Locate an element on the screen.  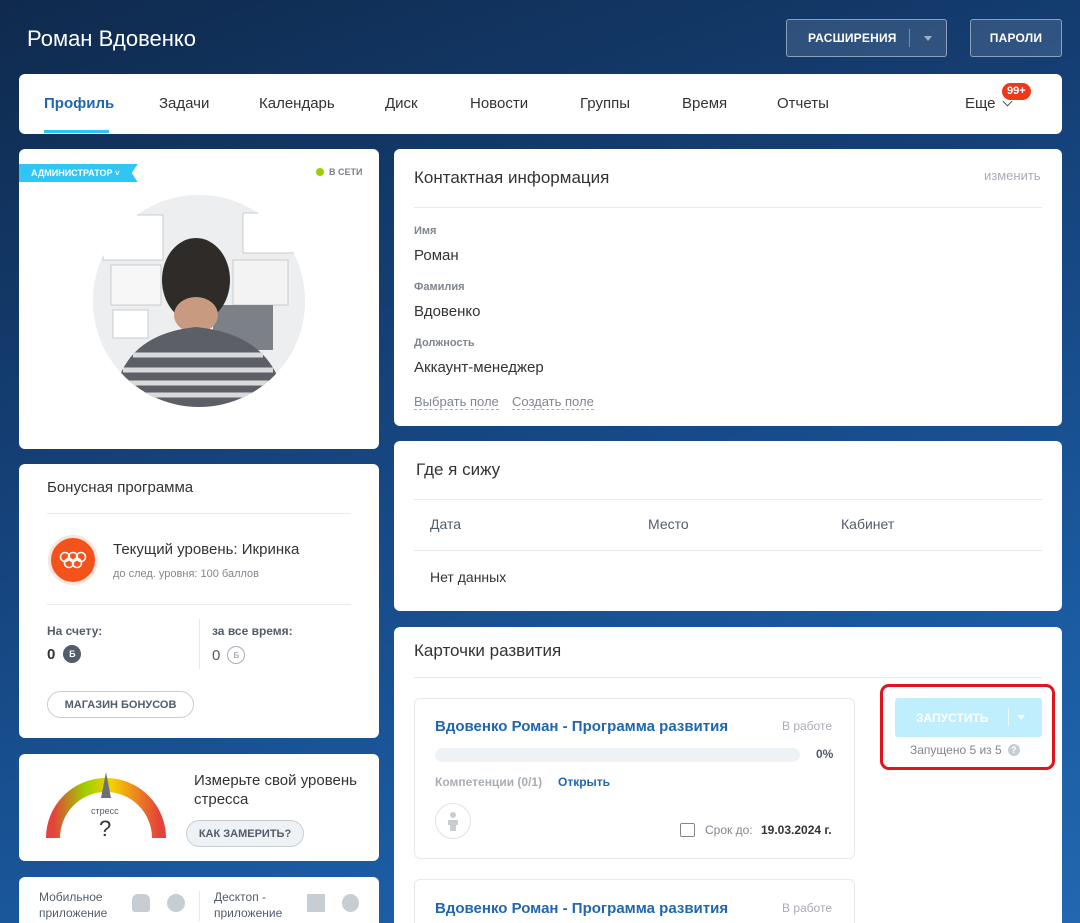
field-label: Должность is located at coordinates (444, 343).